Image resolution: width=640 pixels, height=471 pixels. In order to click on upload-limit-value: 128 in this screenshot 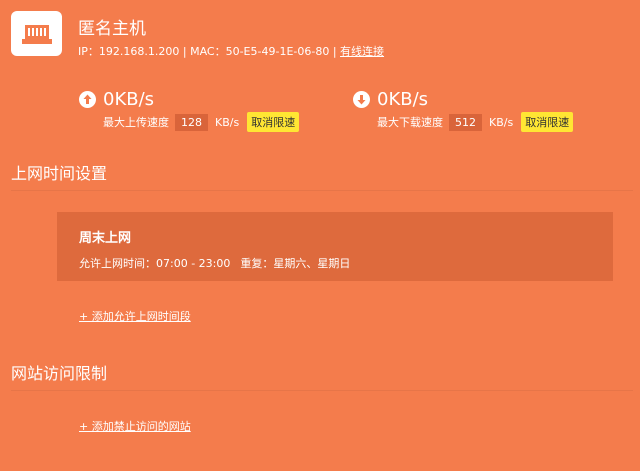, I will do `click(191, 122)`.